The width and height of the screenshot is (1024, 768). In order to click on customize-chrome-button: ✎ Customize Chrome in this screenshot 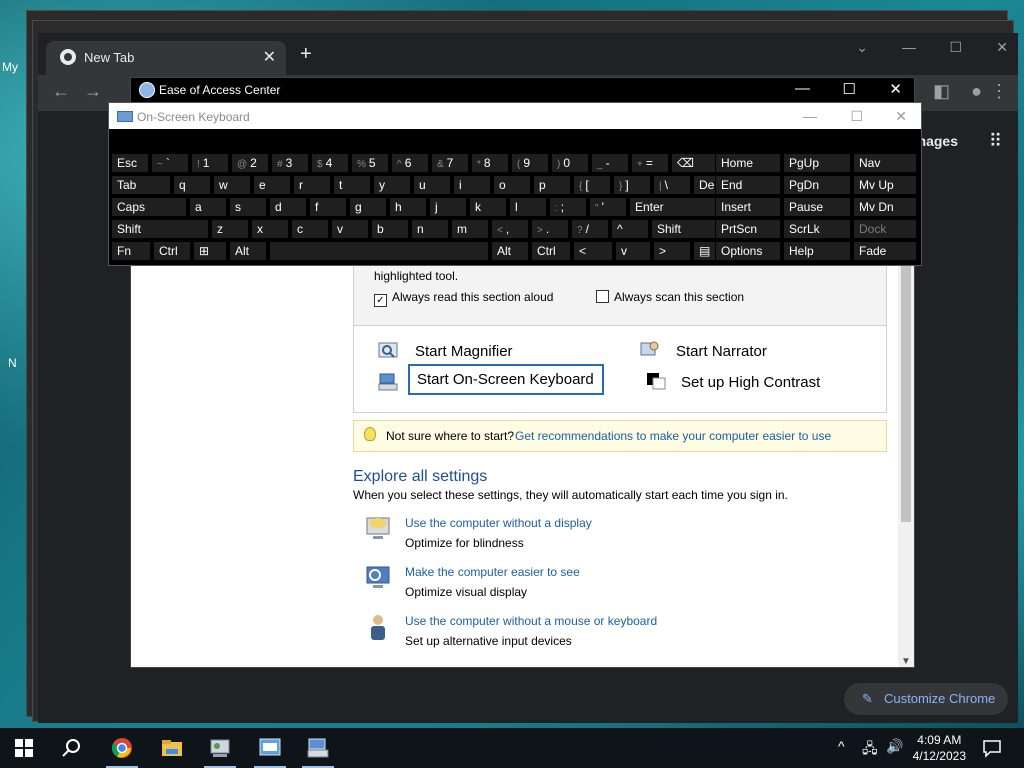, I will do `click(926, 699)`.